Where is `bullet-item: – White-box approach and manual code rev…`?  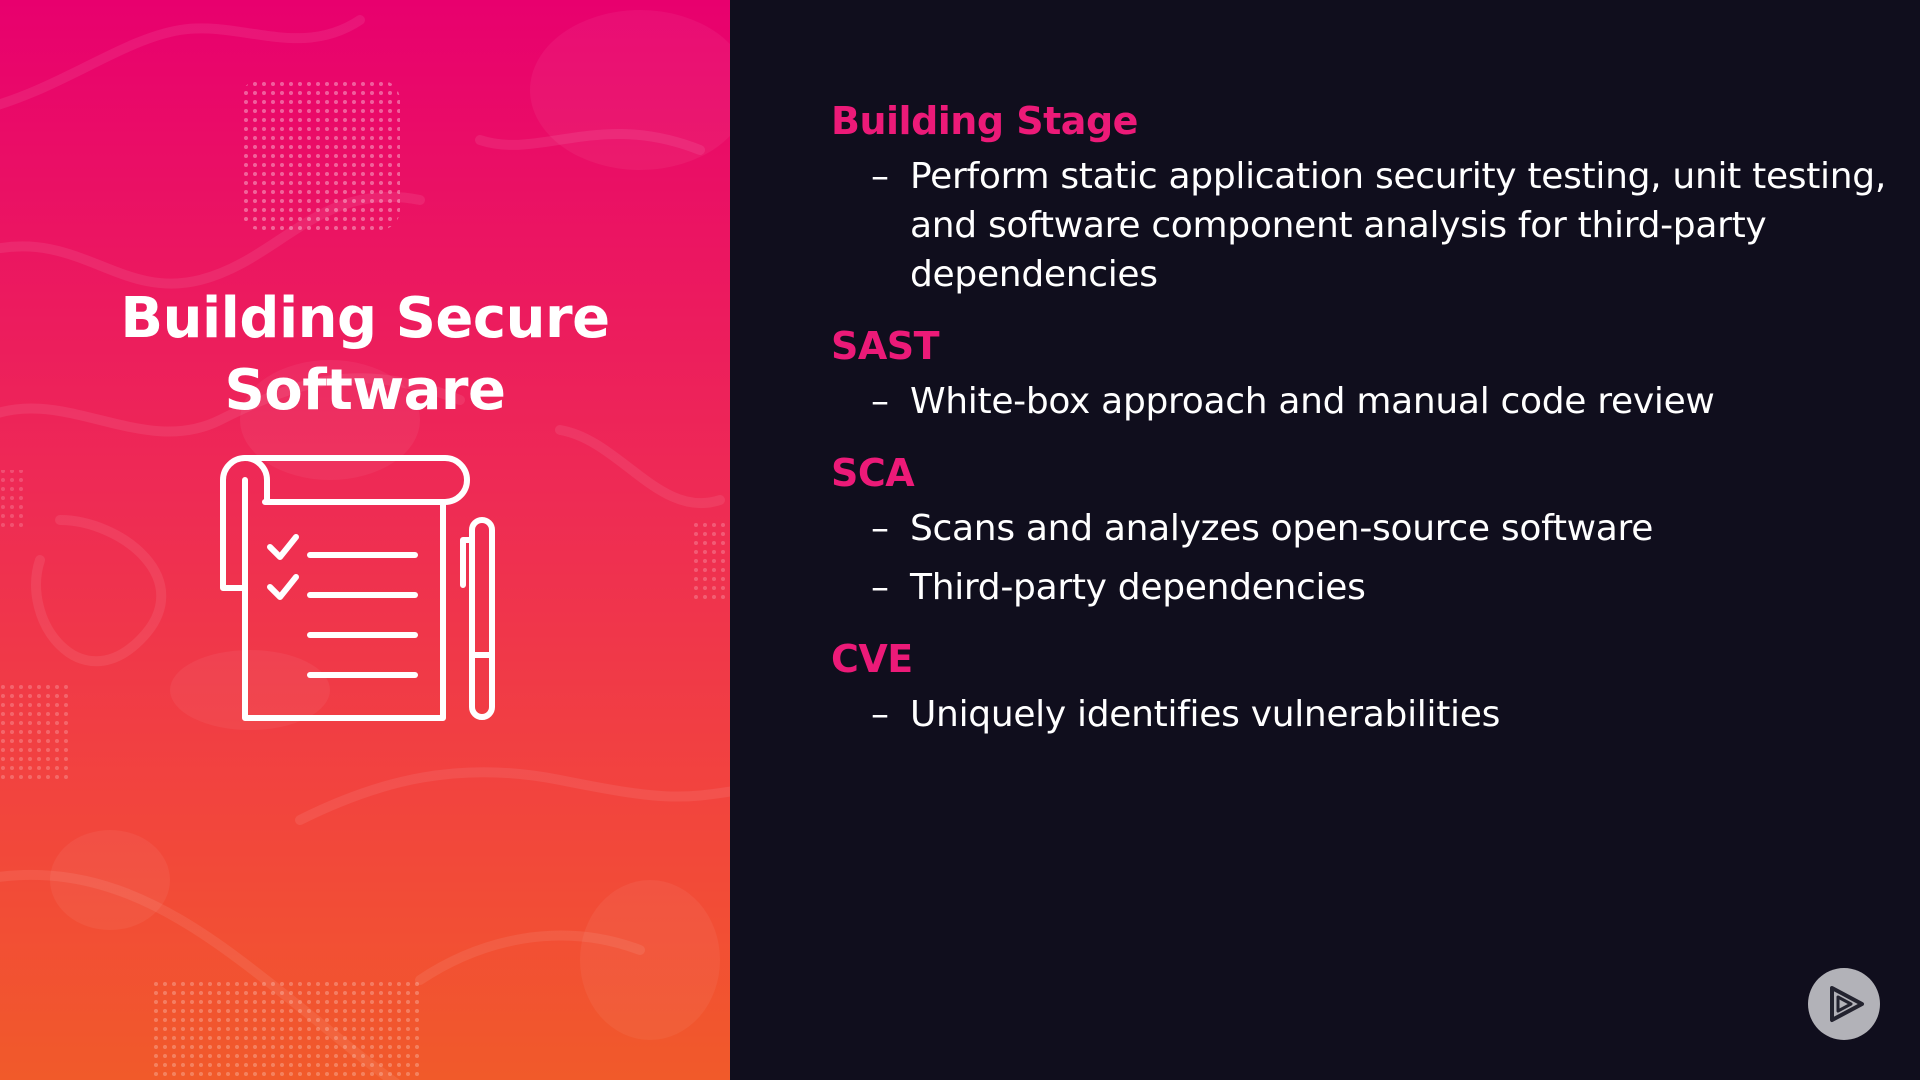 bullet-item: – White-box approach and manual code rev… is located at coordinates (1361, 401).